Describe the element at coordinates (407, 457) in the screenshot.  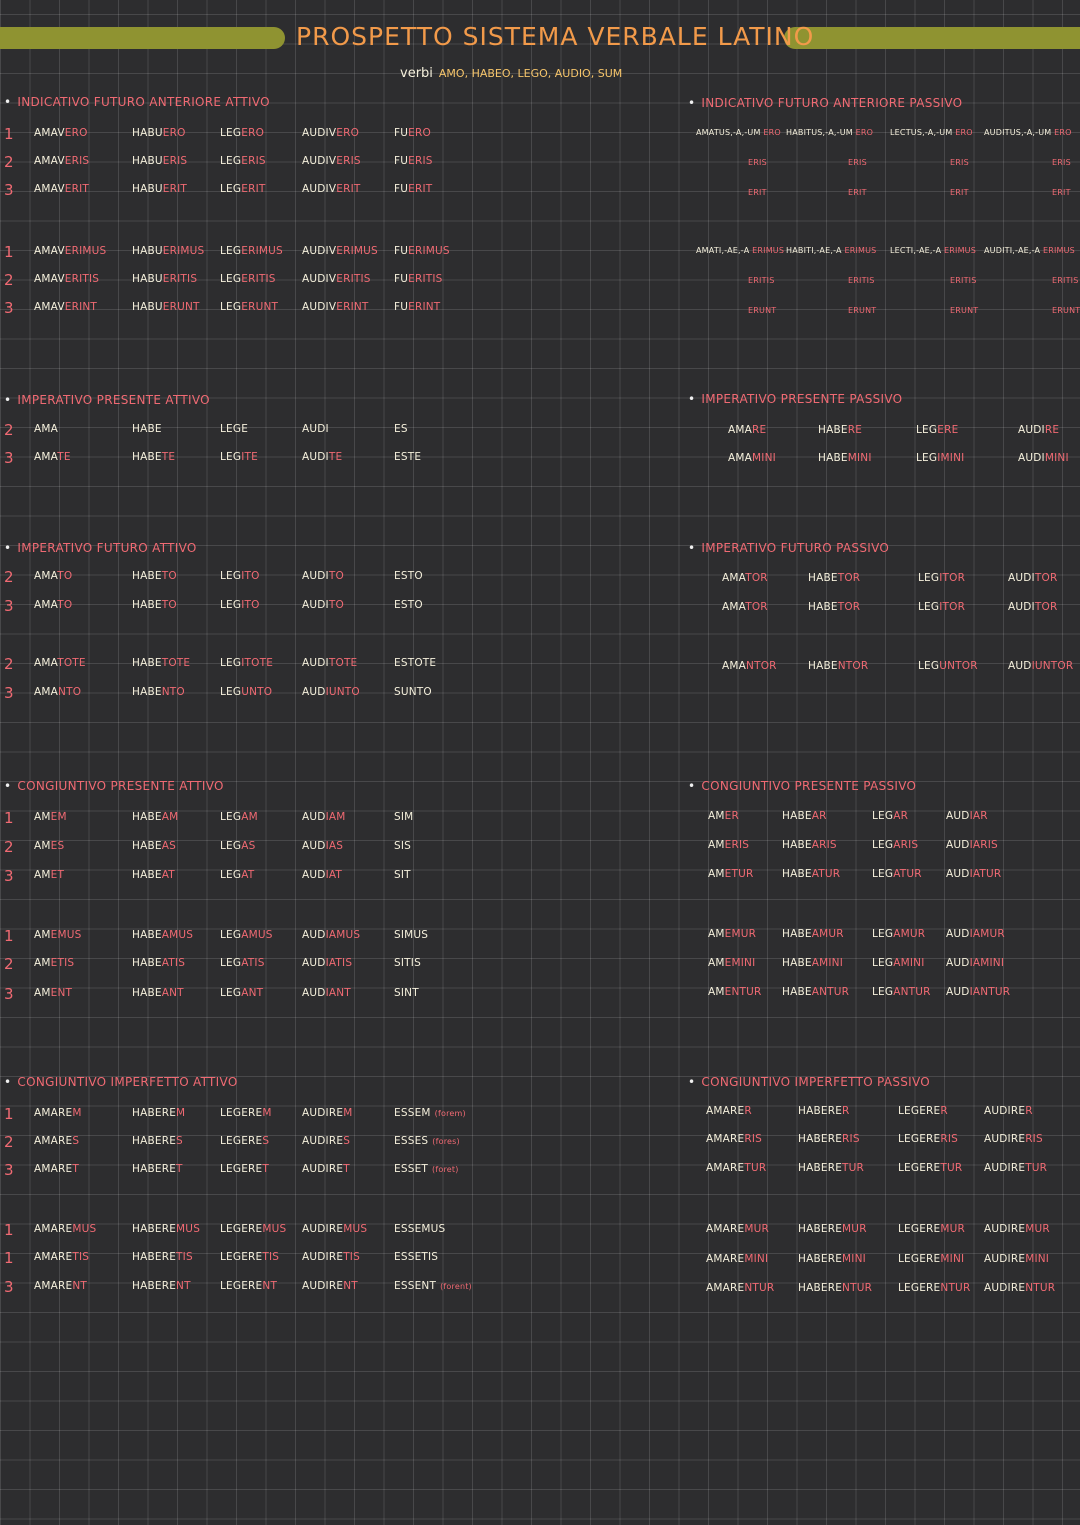
I see `verb-form-cell: ESTE` at that location.